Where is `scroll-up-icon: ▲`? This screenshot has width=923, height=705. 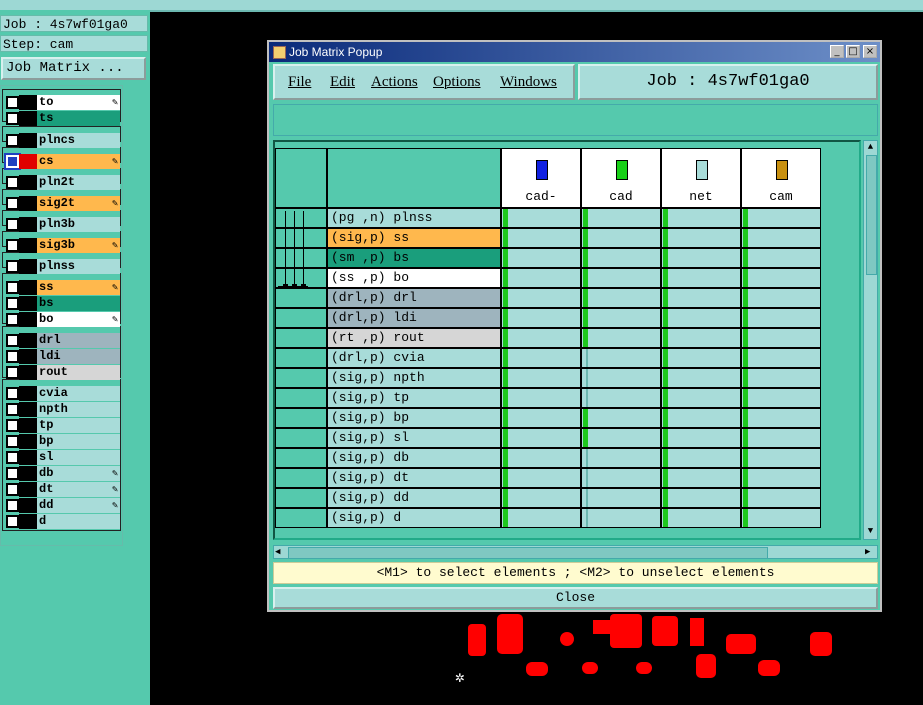 scroll-up-icon: ▲ is located at coordinates (870, 147).